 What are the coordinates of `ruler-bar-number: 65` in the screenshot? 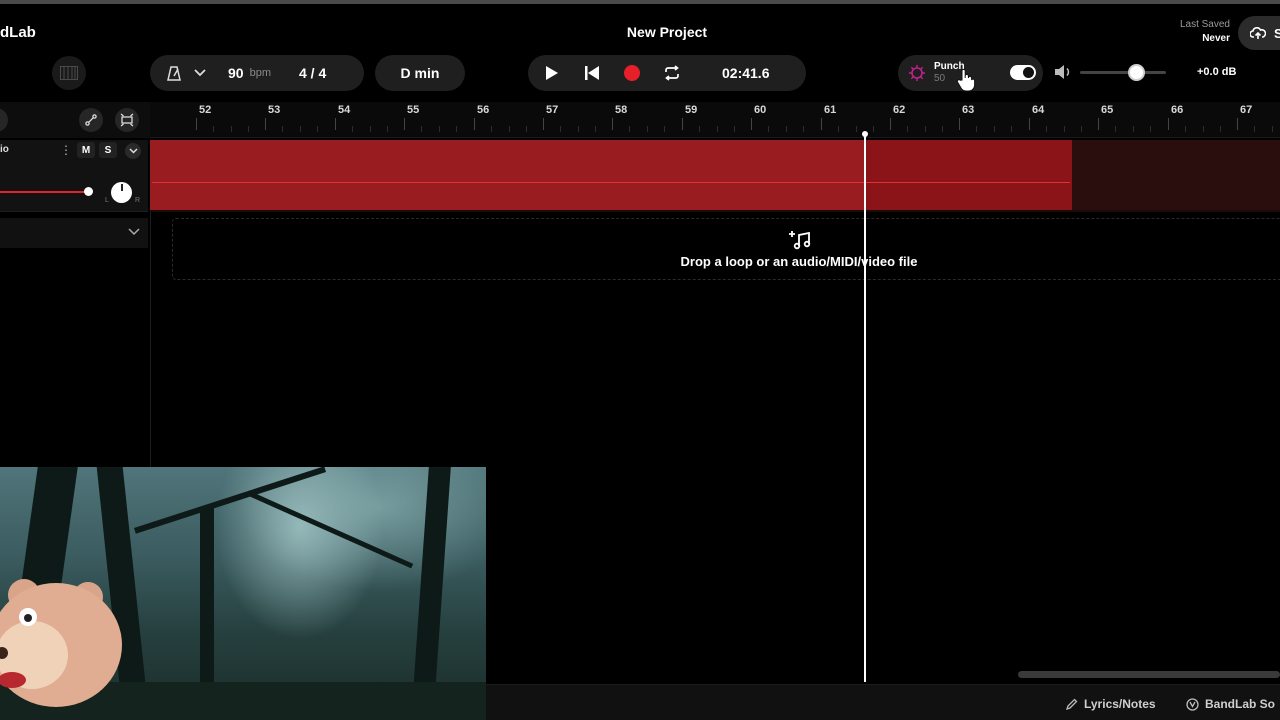 It's located at (1107, 110).